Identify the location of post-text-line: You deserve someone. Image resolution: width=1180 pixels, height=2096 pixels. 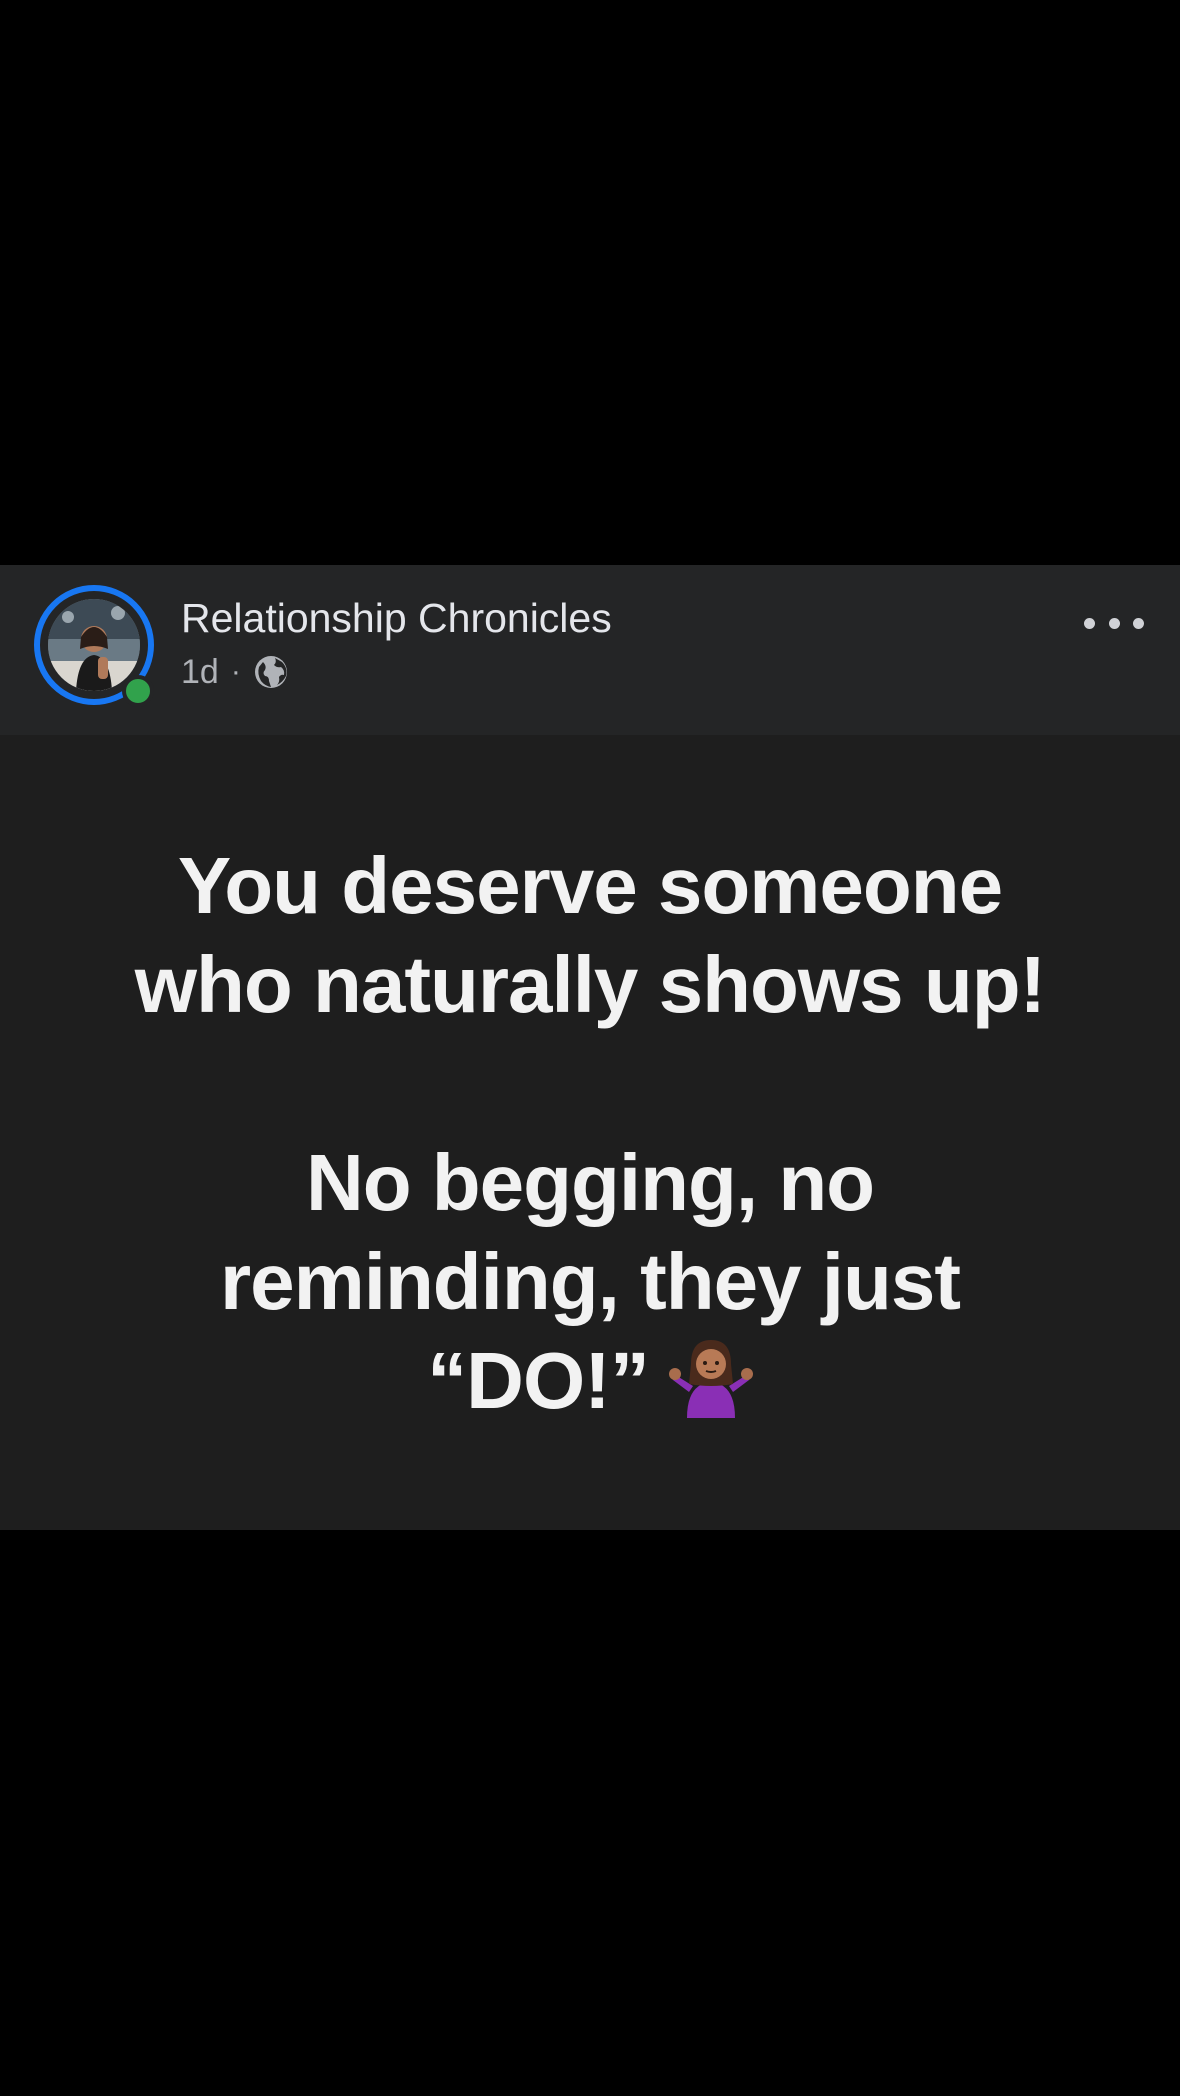
(590, 885).